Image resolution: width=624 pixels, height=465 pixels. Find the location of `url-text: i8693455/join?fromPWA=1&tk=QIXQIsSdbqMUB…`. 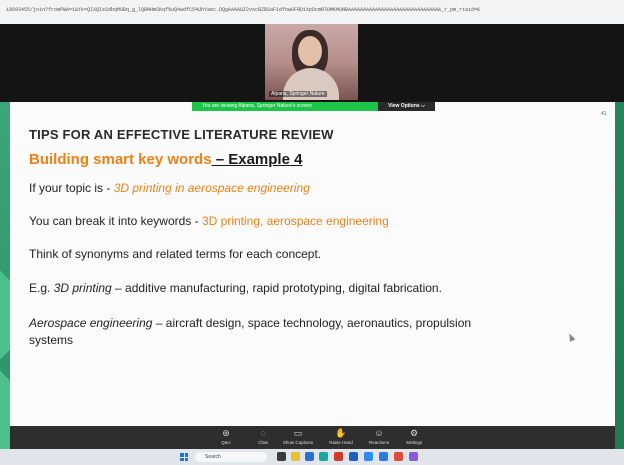

url-text: i8693455/join?fromPWA=1&tk=QIXQIsSdbqMUB… is located at coordinates (312, 10).